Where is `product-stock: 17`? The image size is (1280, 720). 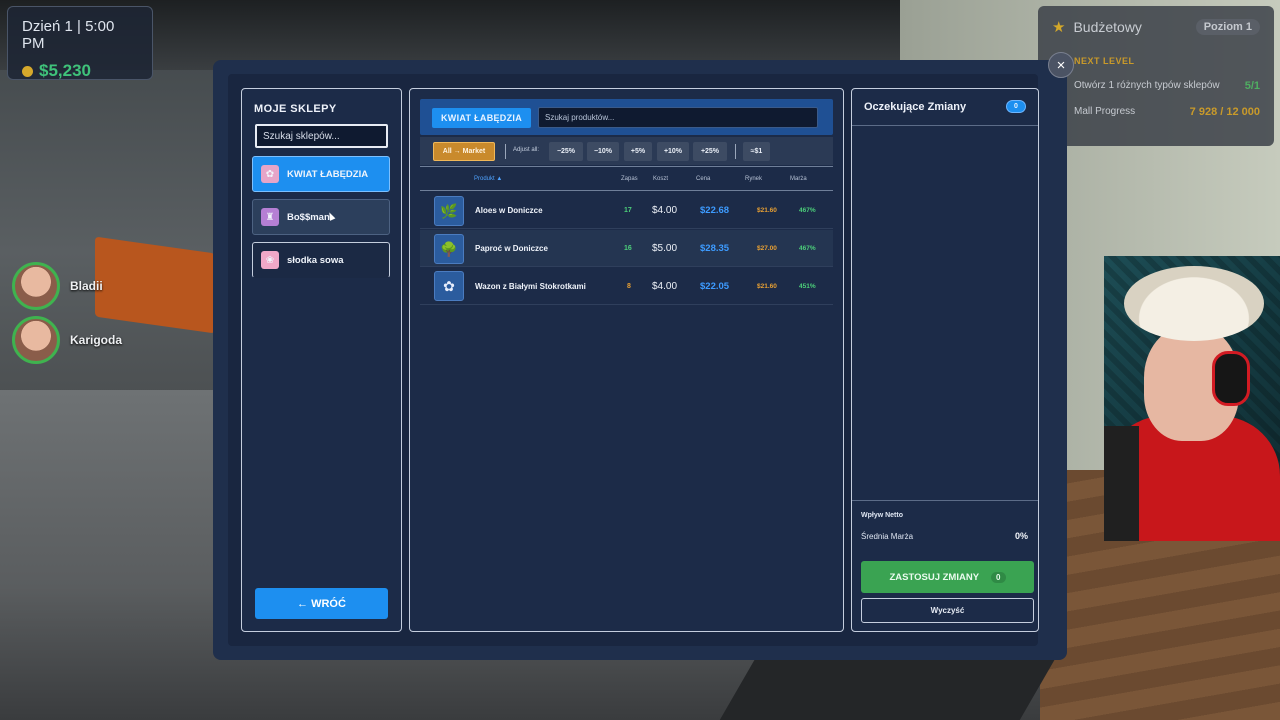
product-stock: 17 is located at coordinates (628, 210).